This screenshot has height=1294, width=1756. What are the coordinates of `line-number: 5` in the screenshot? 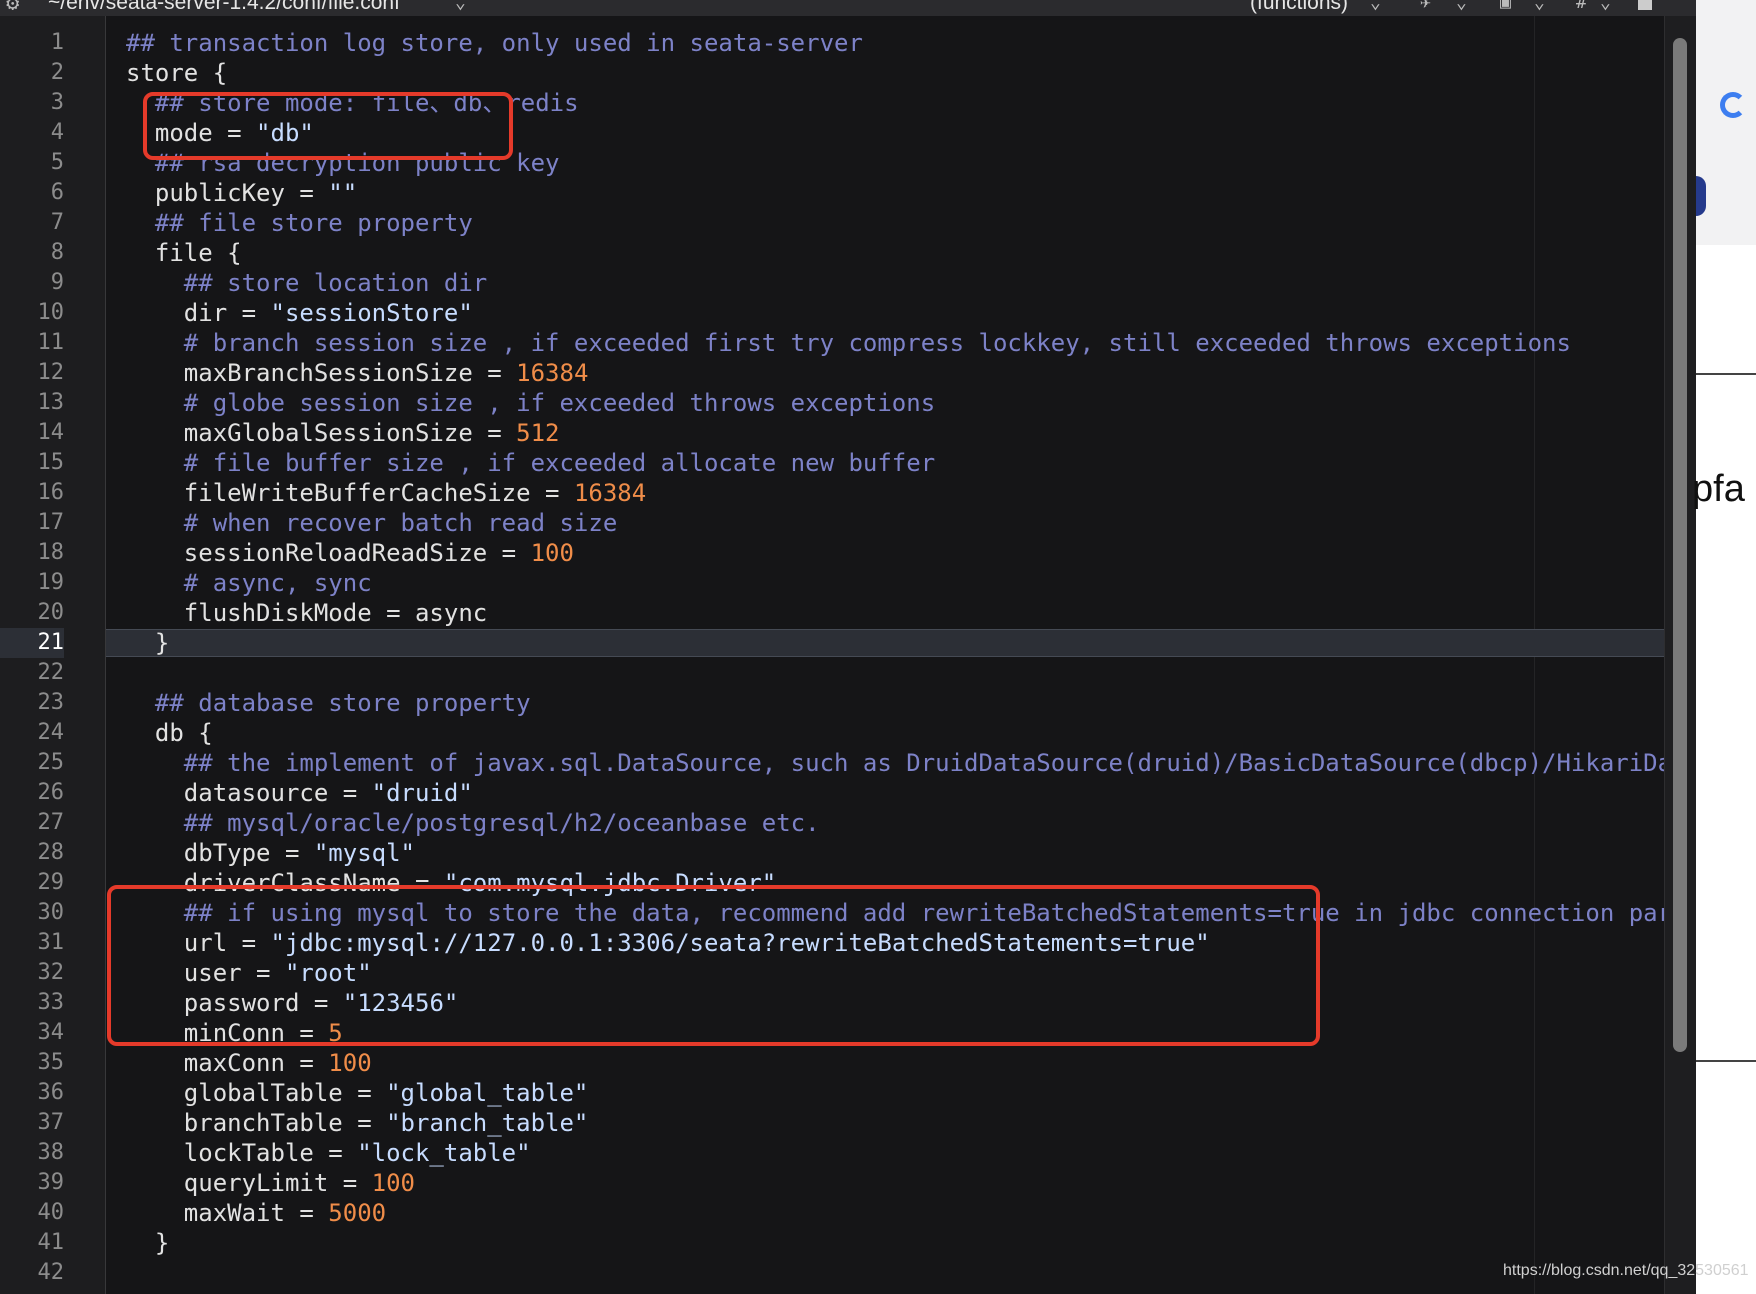 It's located at (57, 162).